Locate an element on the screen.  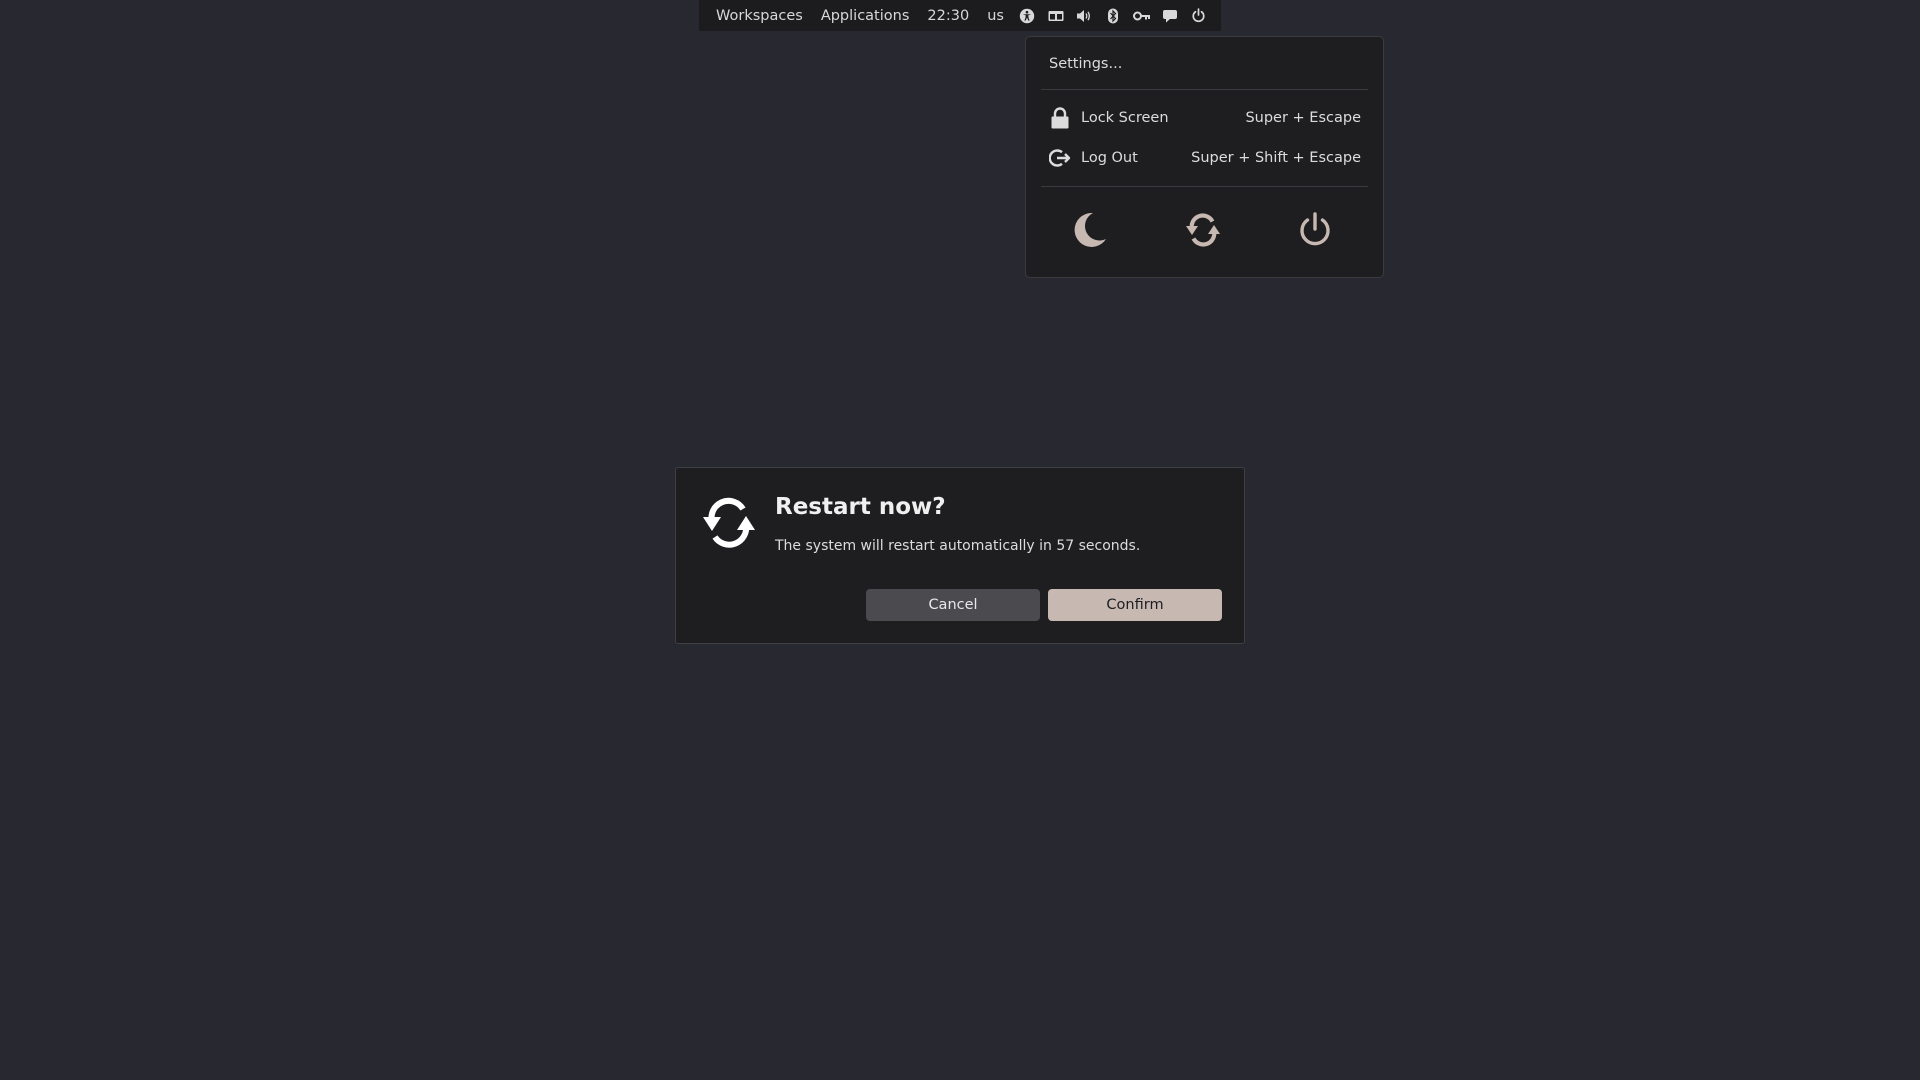
lock-icon is located at coordinates (1060, 118).